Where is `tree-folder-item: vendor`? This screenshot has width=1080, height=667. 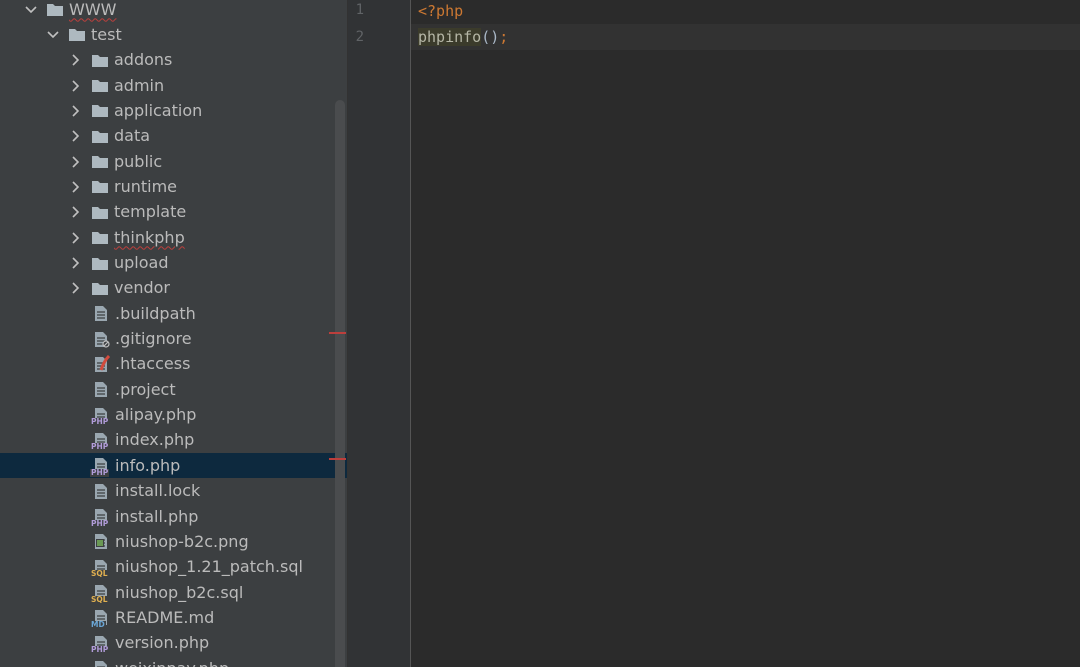 tree-folder-item: vendor is located at coordinates (173, 288).